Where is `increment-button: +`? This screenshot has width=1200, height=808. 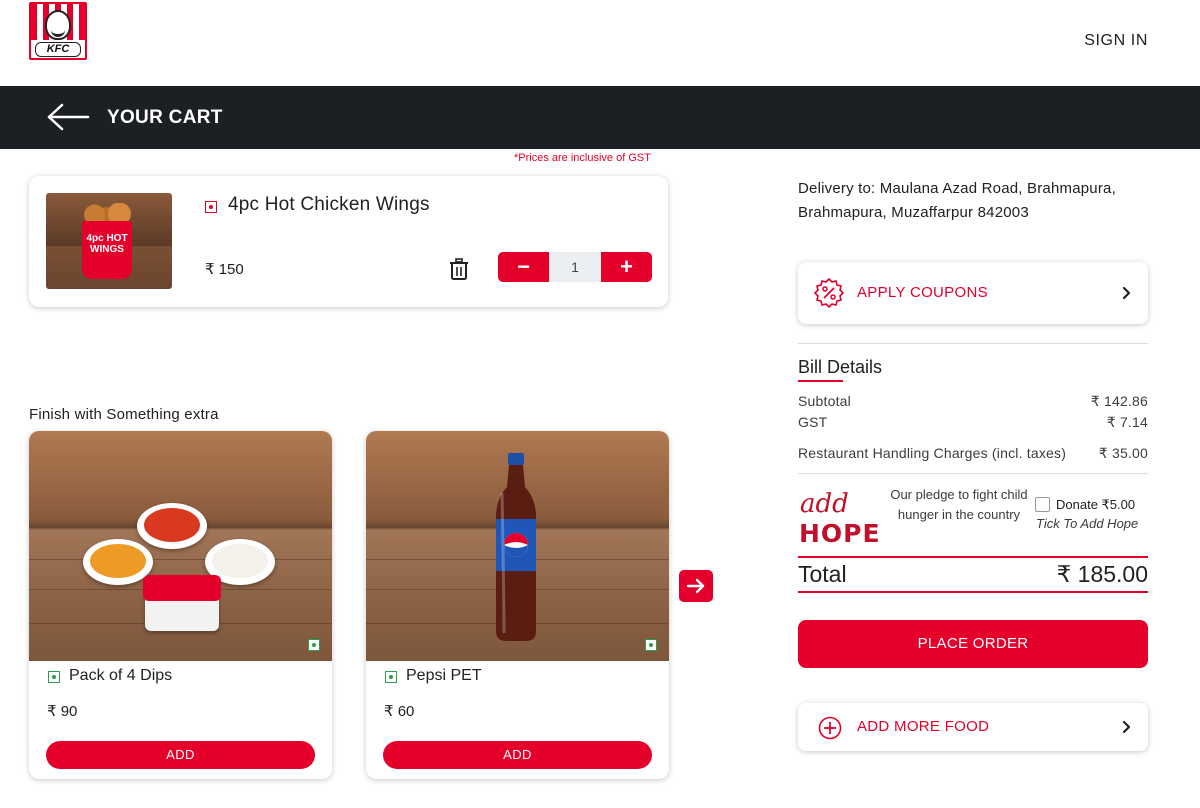
increment-button: + is located at coordinates (626, 267).